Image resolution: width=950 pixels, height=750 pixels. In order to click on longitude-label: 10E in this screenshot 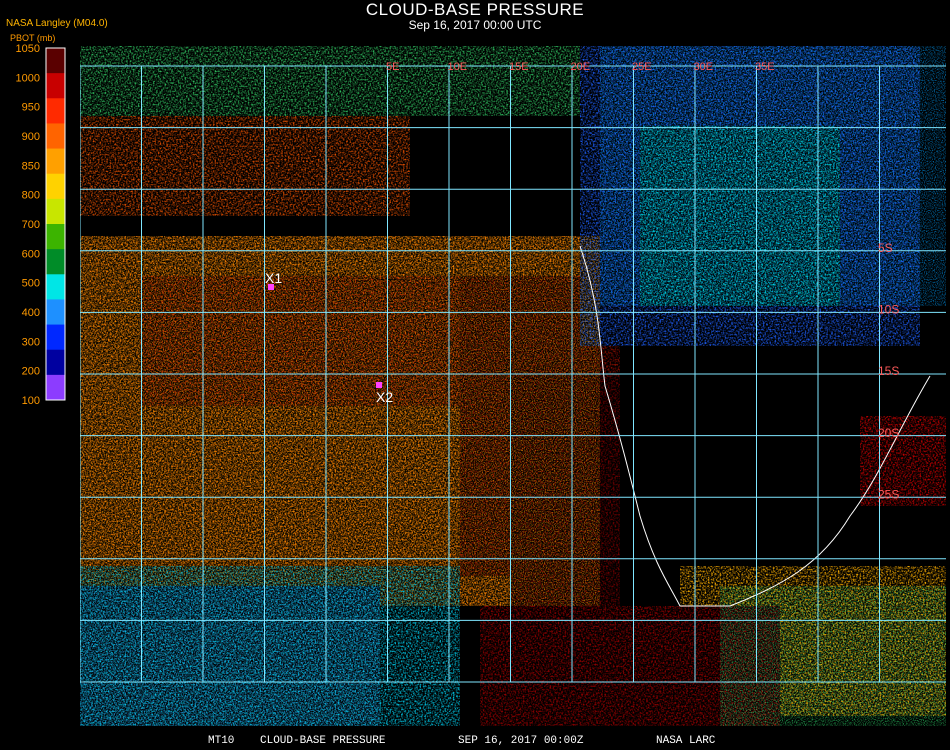, I will do `click(458, 67)`.